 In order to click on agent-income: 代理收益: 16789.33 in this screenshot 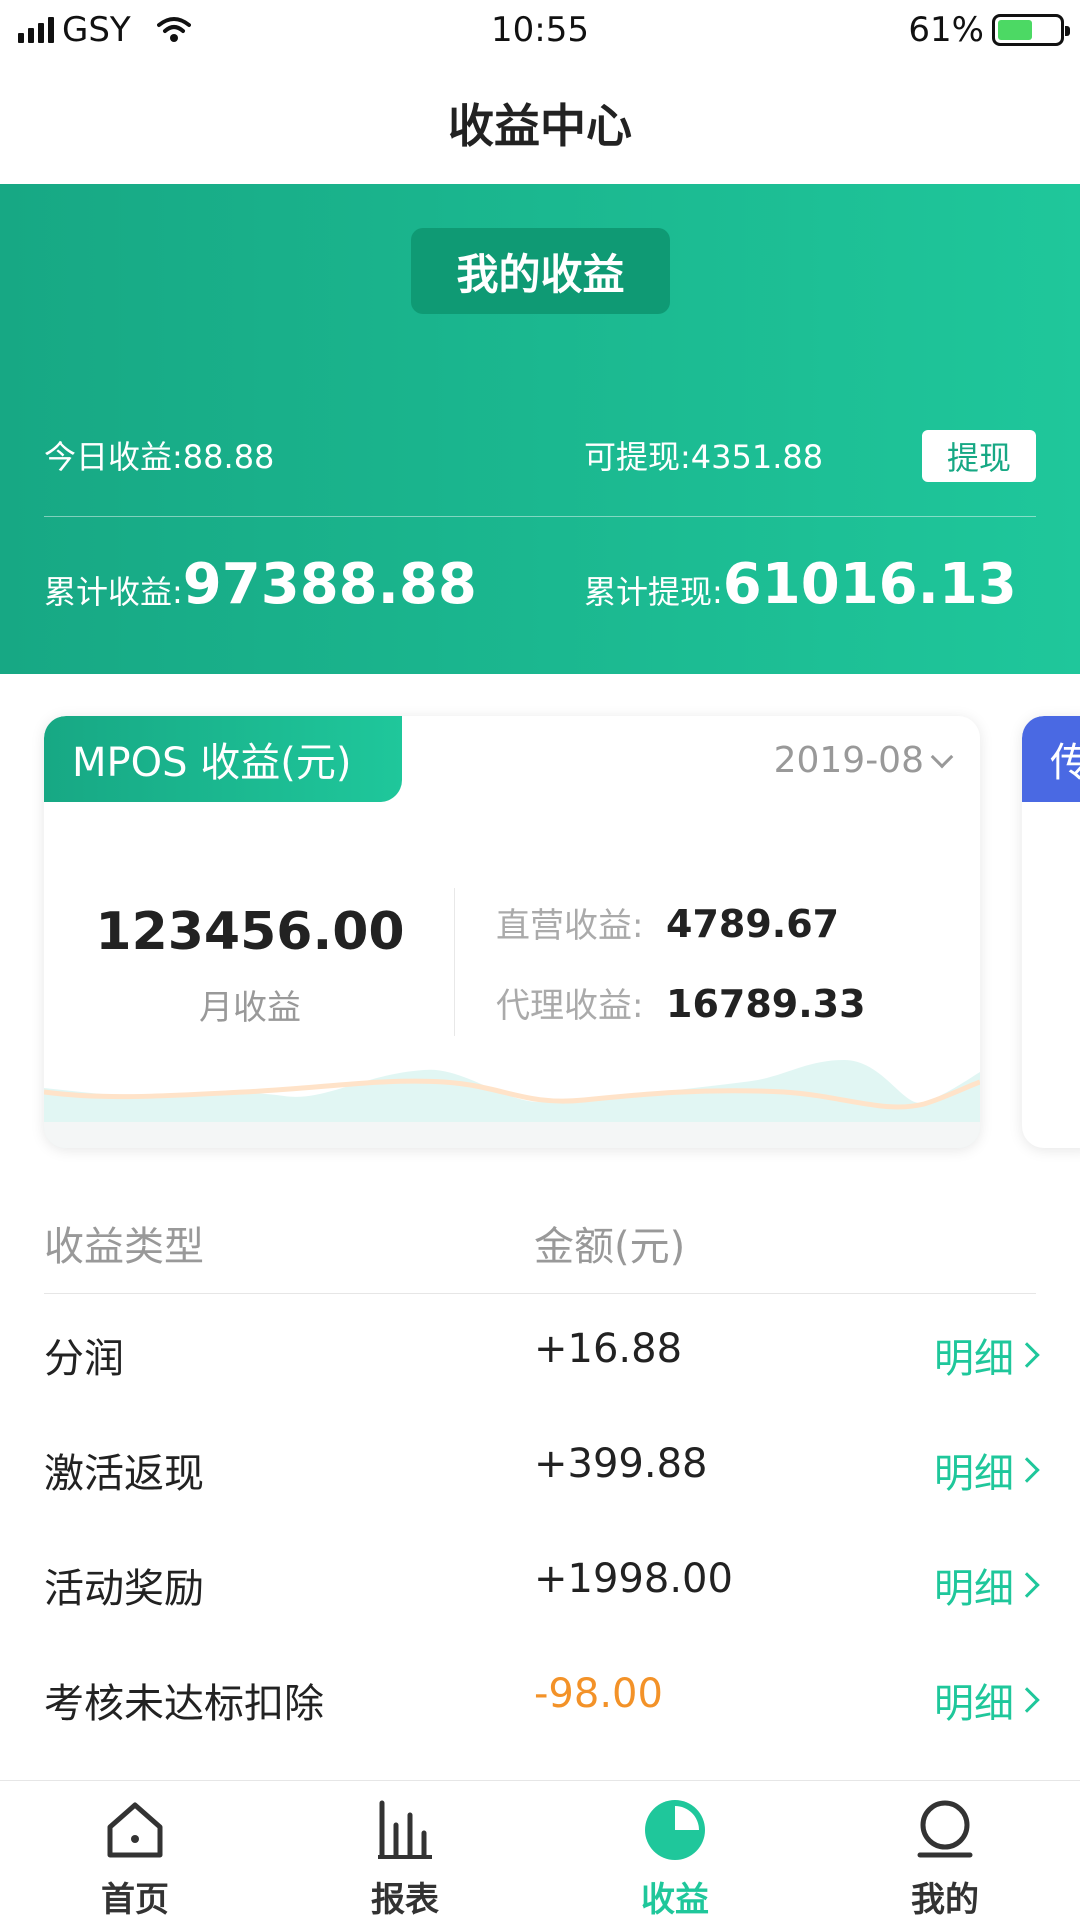, I will do `click(681, 1002)`.